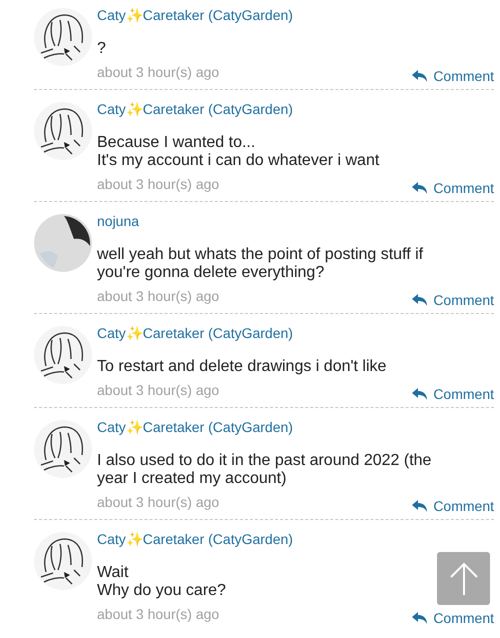 The width and height of the screenshot is (500, 638). I want to click on up-arrow-icon, so click(463, 579).